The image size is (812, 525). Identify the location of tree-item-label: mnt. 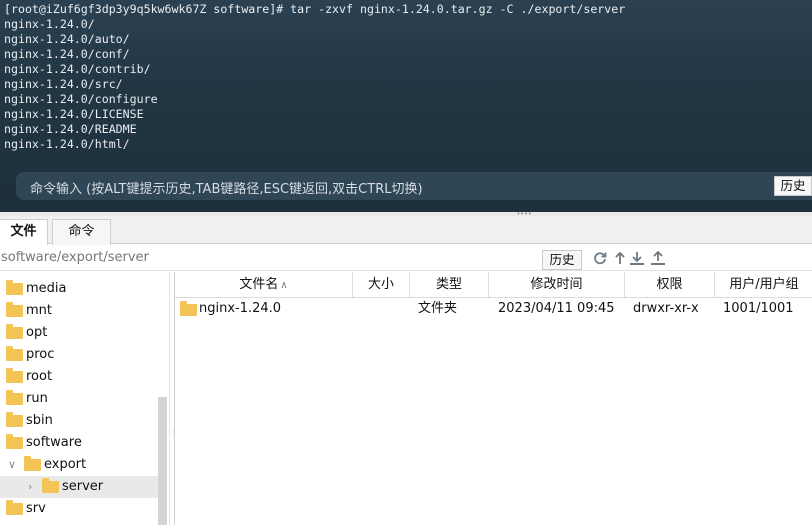
(39, 310).